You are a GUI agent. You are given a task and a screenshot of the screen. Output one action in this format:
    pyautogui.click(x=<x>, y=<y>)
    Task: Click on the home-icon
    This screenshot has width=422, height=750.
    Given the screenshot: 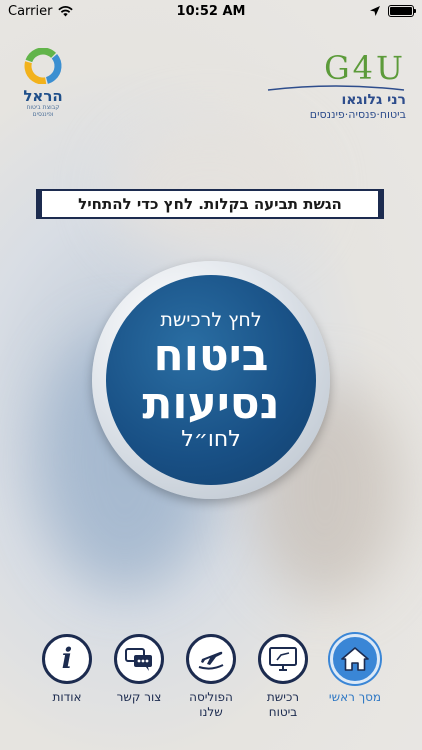 What is the action you would take?
    pyautogui.click(x=355, y=659)
    